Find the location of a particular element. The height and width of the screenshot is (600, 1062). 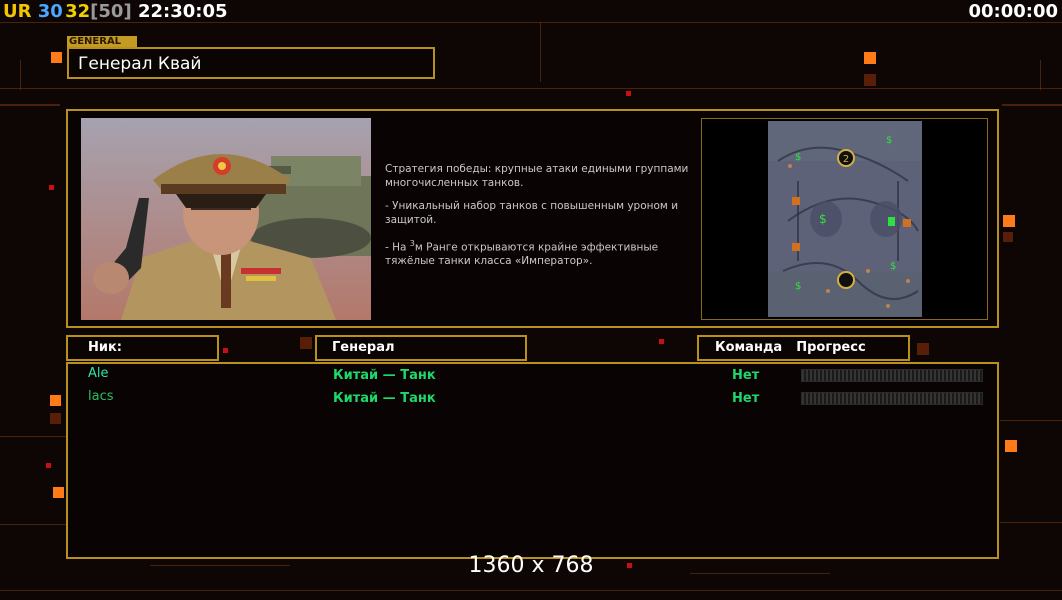

hud-stats: UR 30 32[50] 22:30:05 is located at coordinates (115, 11).